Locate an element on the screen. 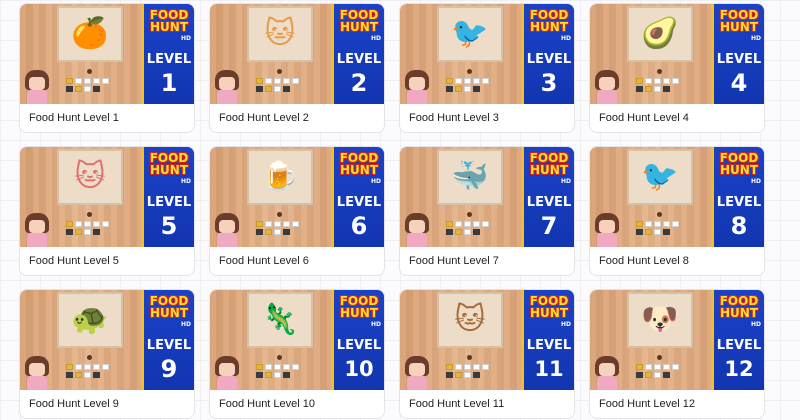 Image resolution: width=800 pixels, height=420 pixels. brand-panel: FOOD HUNT HD LEVEL 5 is located at coordinates (167, 197).